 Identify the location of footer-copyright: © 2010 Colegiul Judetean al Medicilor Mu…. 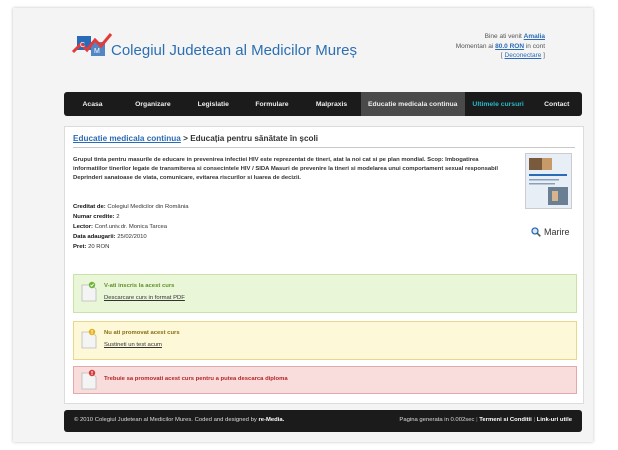
(165, 420).